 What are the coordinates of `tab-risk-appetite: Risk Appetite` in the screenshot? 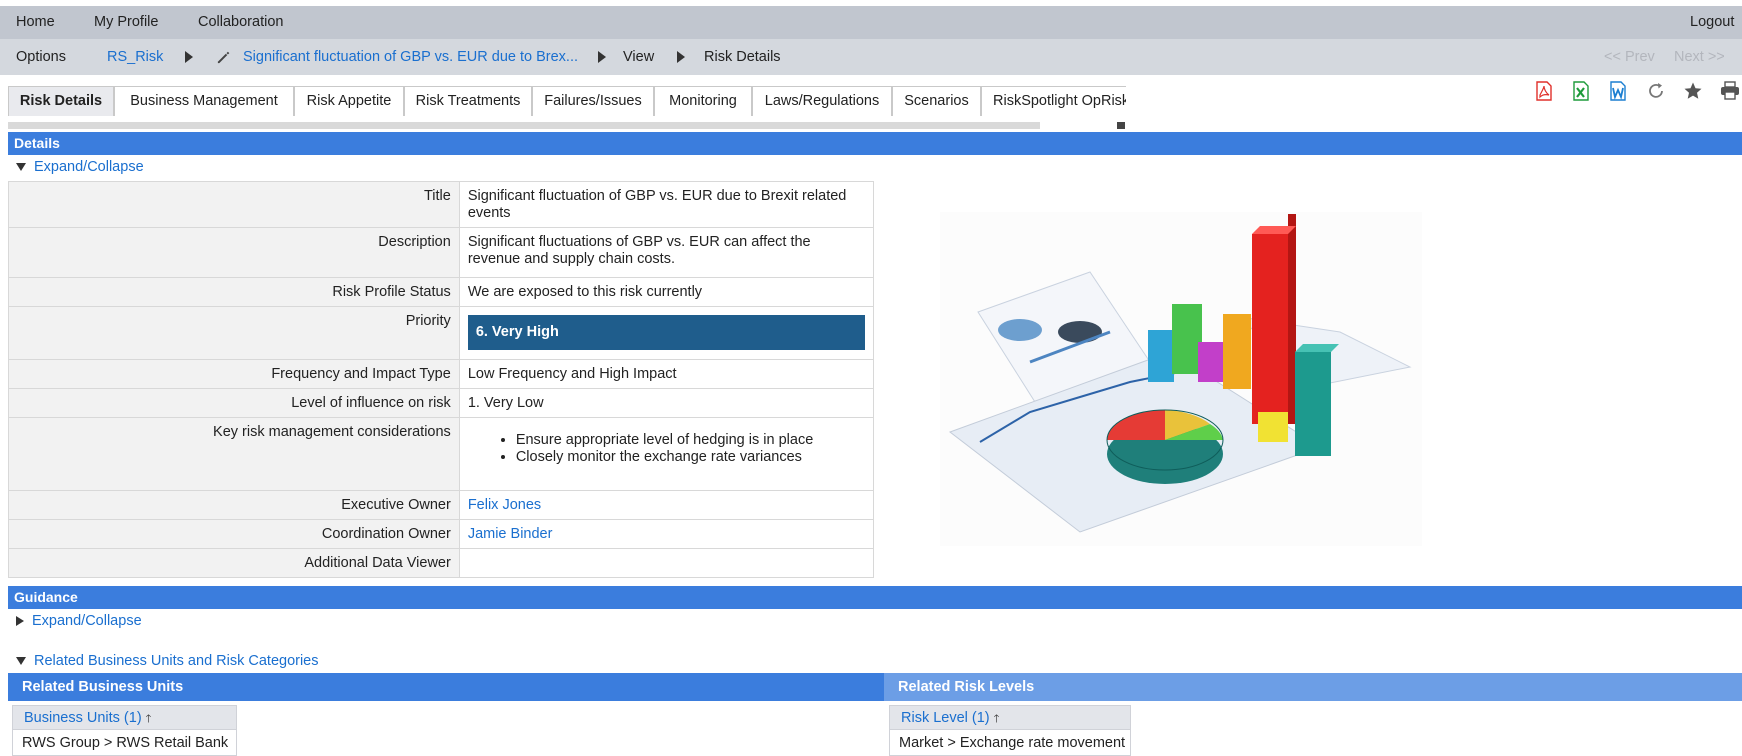 It's located at (349, 101).